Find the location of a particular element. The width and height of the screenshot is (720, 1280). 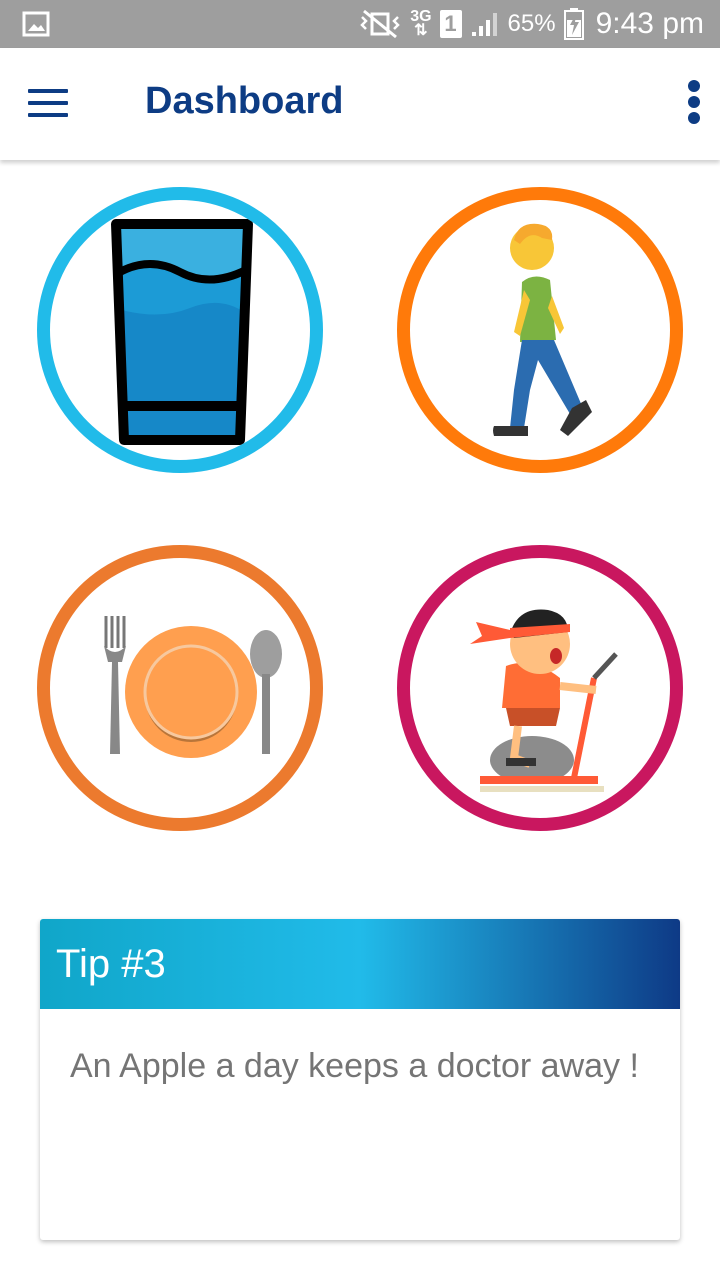

walking-person-icon is located at coordinates (542, 329).